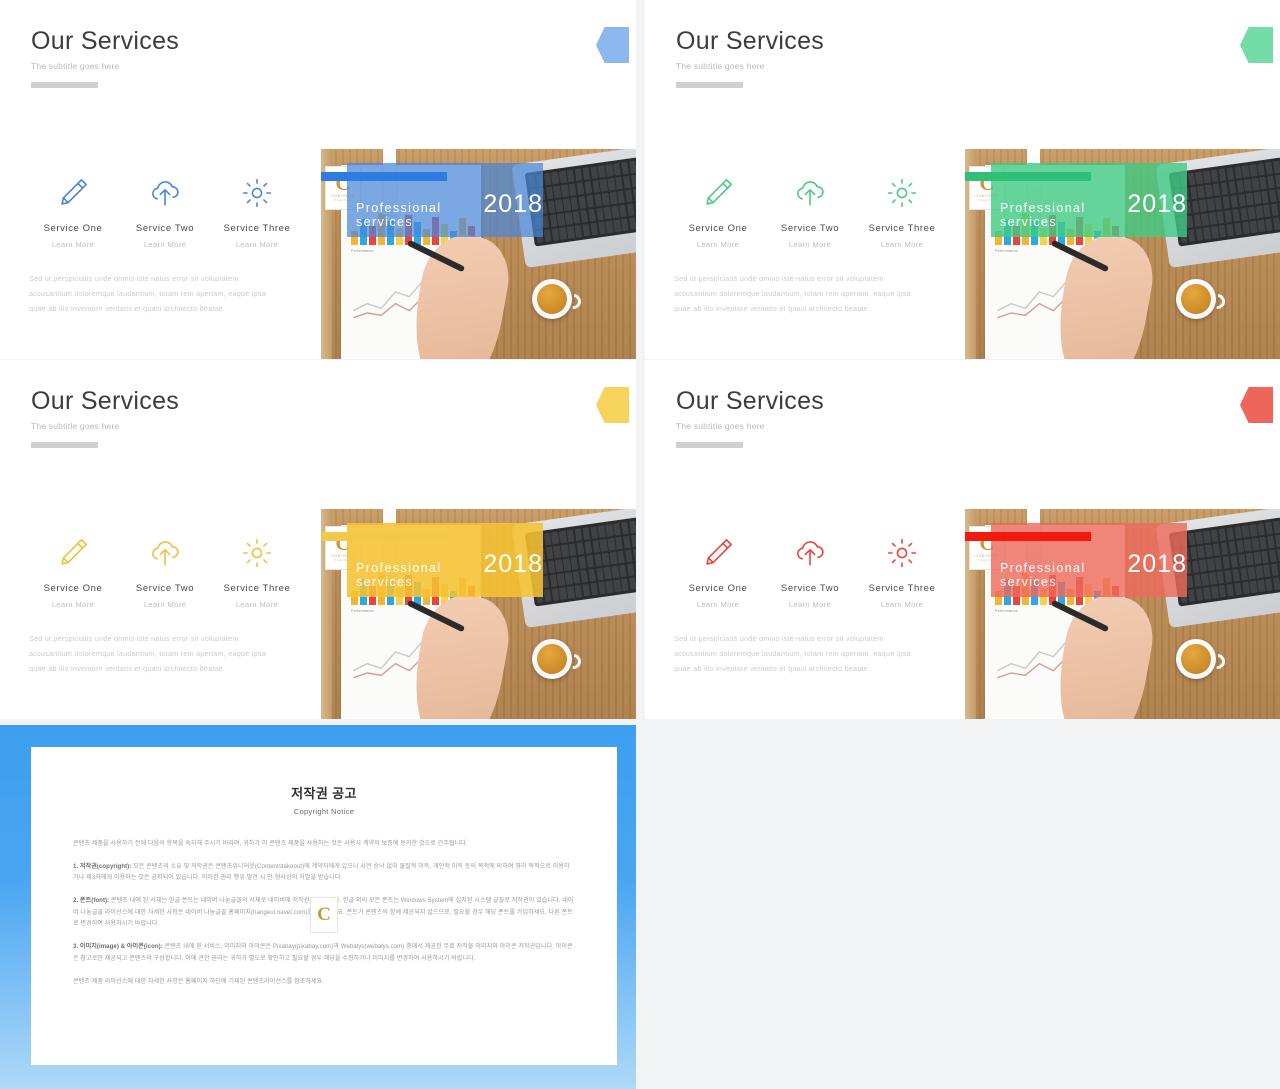 Image resolution: width=1280 pixels, height=1089 pixels. Describe the element at coordinates (709, 445) in the screenshot. I see `title-underline` at that location.